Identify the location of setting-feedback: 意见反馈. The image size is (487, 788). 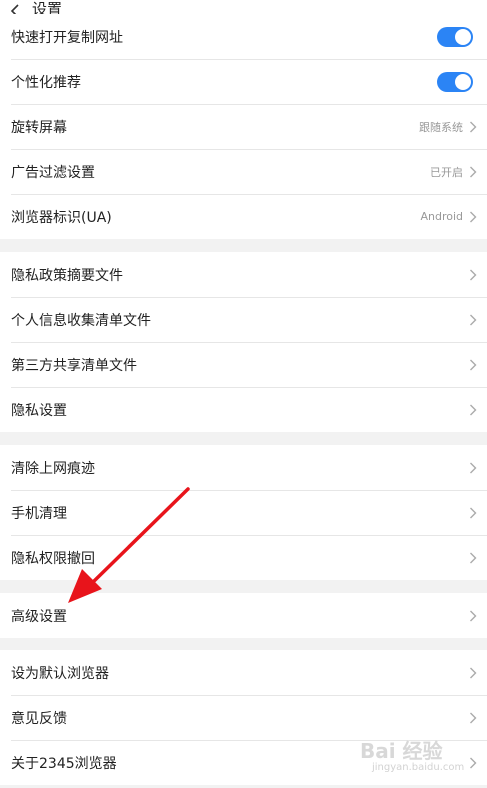
(243, 717).